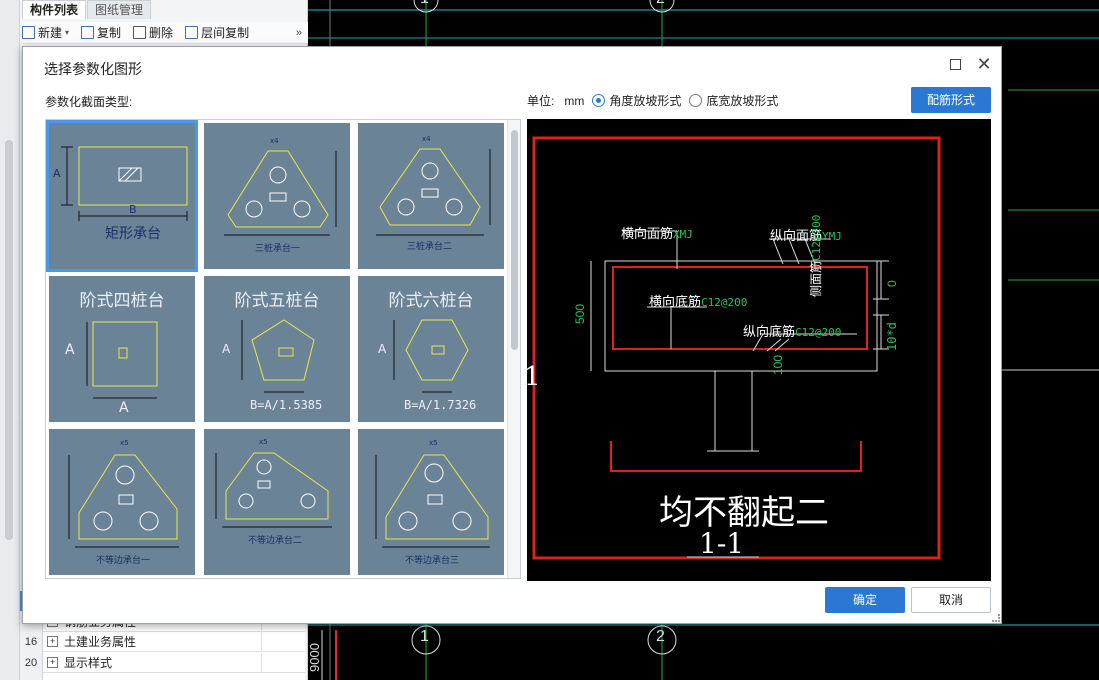 This screenshot has width=1099, height=680. Describe the element at coordinates (806, 235) in the screenshot. I see `label-top-y: 纵向面筋YMJ` at that location.